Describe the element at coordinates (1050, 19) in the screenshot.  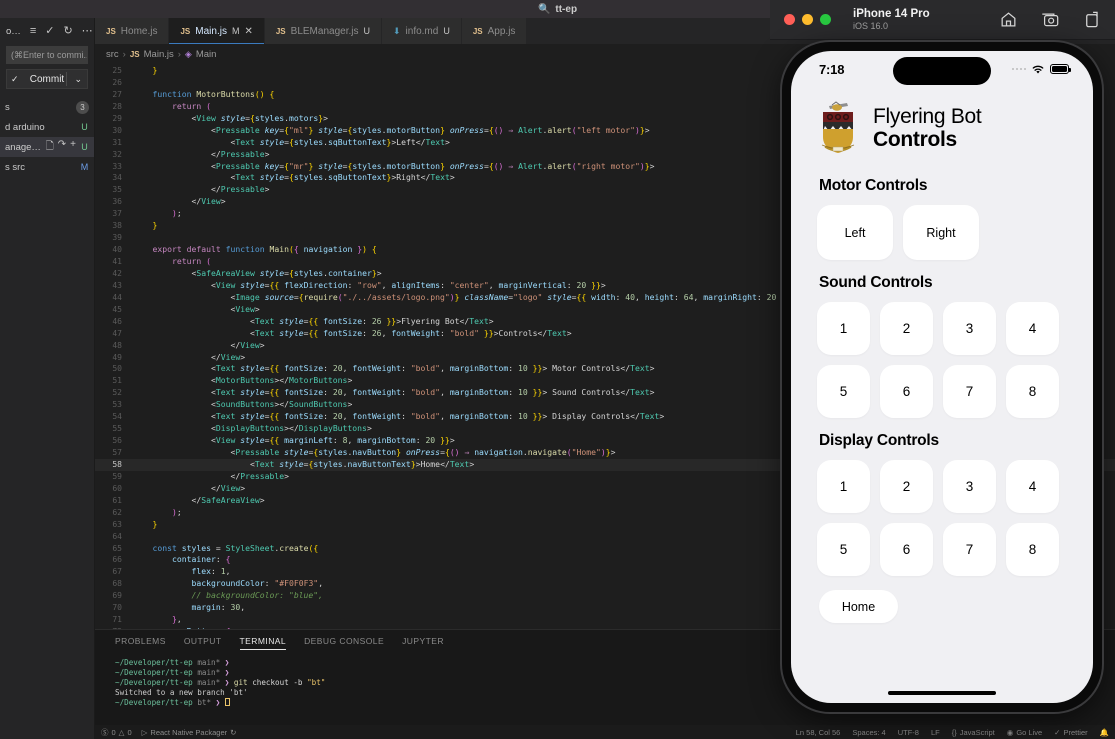
I see `screenshot-icon` at that location.